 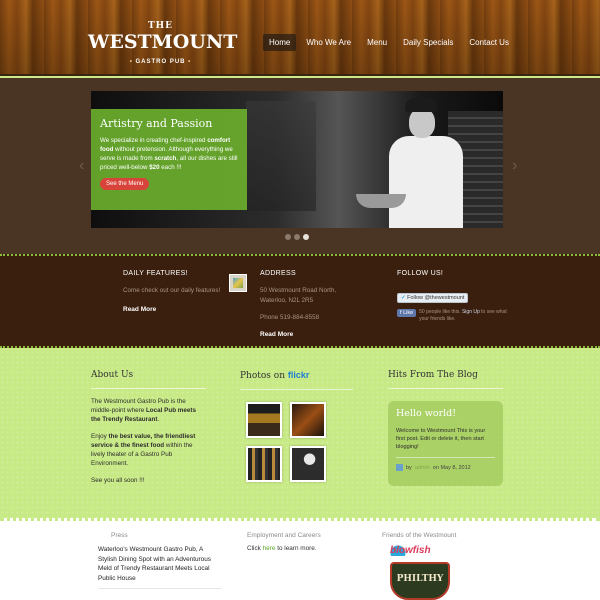 What do you see at coordinates (409, 467) in the screenshot?
I see `blog-by-label: by` at bounding box center [409, 467].